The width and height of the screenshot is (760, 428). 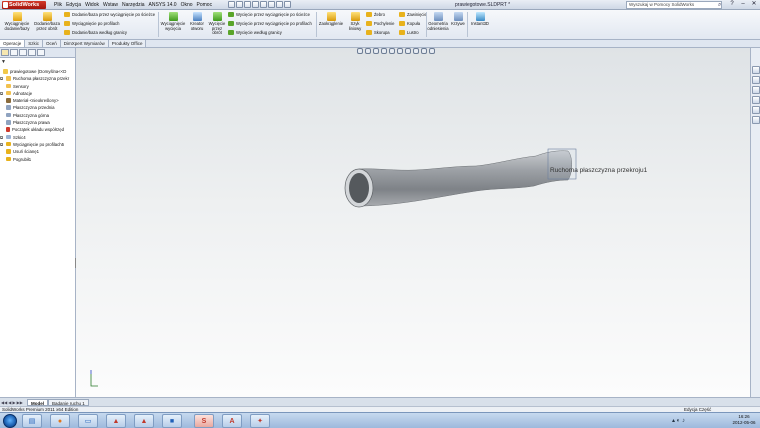 What do you see at coordinates (409, 23) in the screenshot?
I see `dome-button: Kopuła` at bounding box center [409, 23].